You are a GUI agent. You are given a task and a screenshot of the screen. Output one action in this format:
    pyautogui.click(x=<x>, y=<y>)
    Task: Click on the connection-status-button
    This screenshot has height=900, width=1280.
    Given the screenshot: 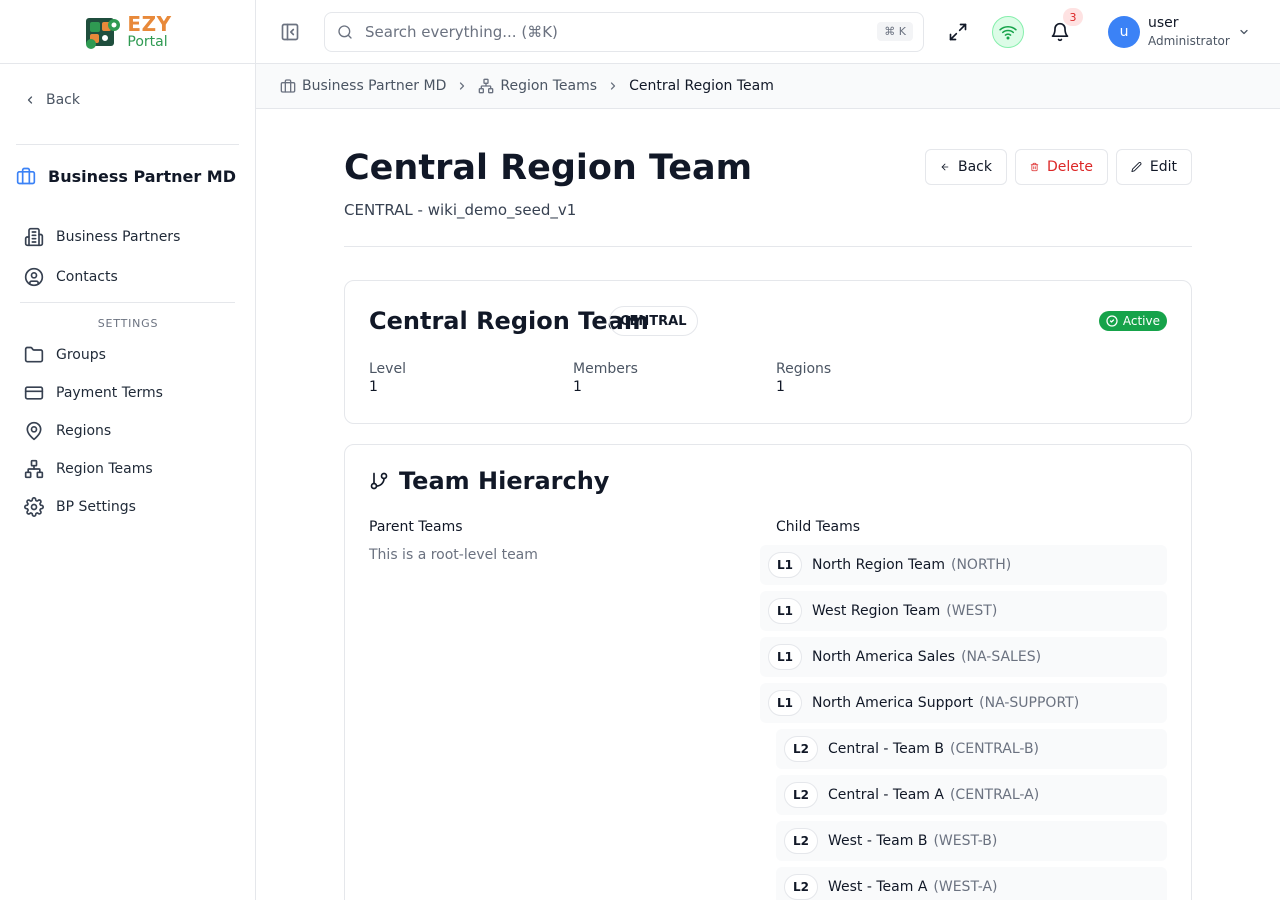 What is the action you would take?
    pyautogui.click(x=1008, y=32)
    